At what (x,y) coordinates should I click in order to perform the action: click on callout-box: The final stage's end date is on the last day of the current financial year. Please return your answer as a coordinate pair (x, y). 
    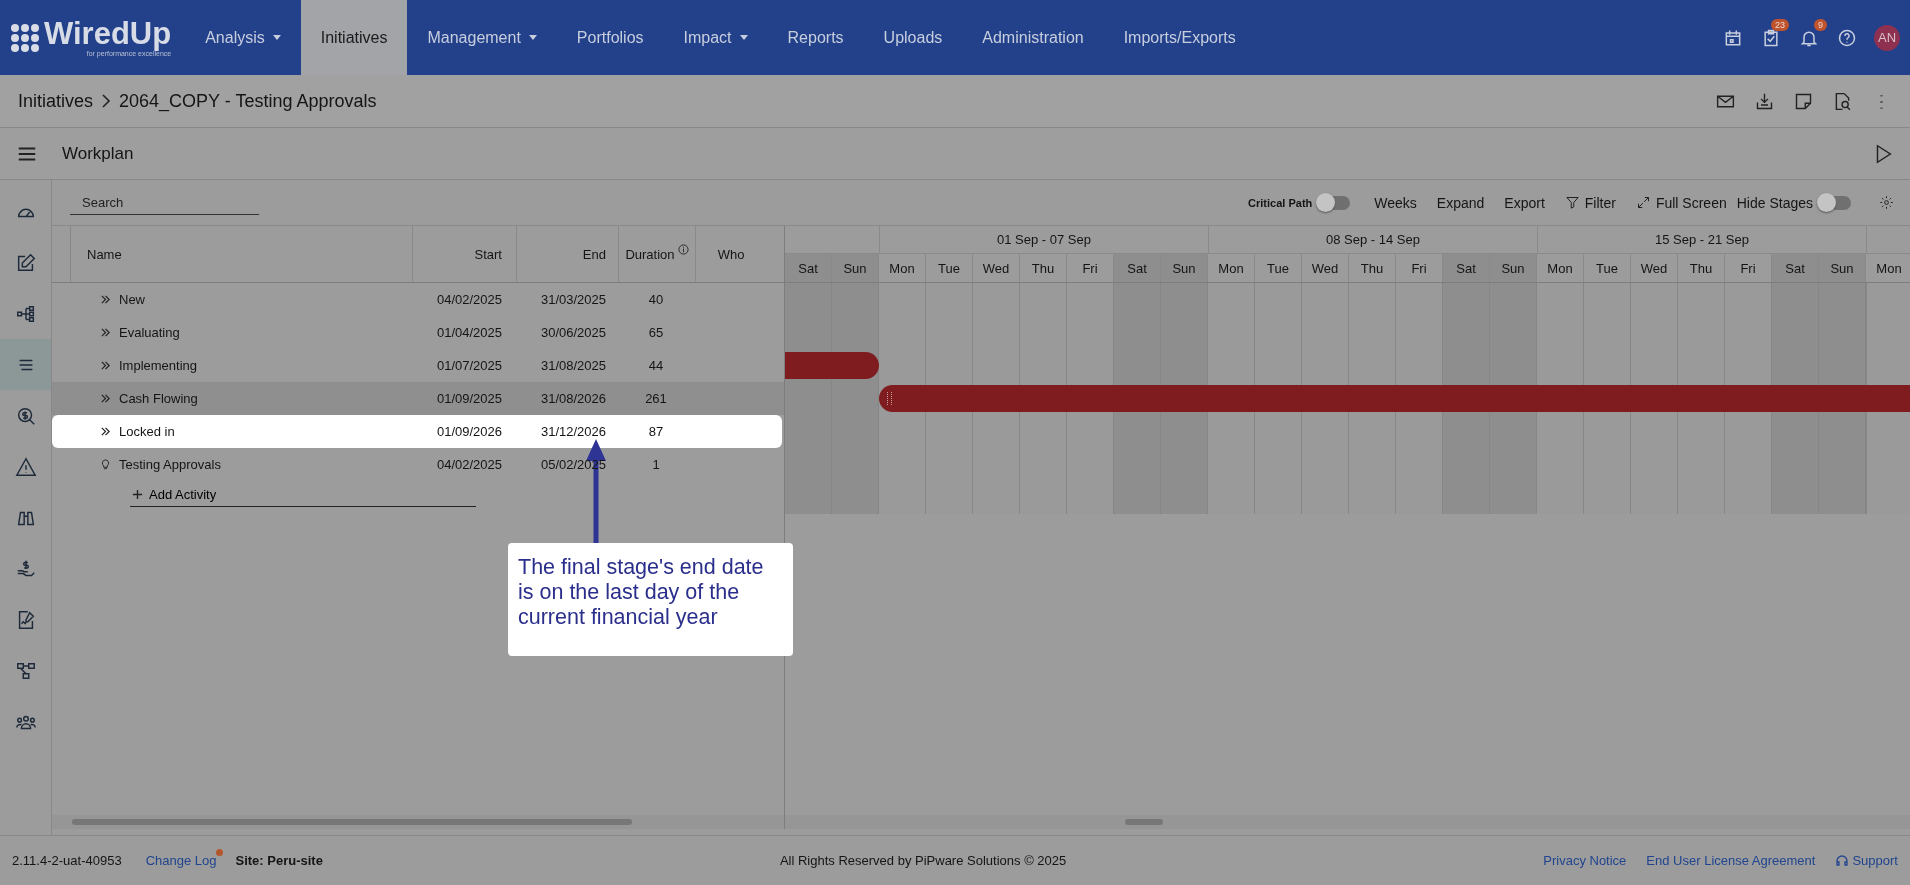
    Looking at the image, I should click on (650, 599).